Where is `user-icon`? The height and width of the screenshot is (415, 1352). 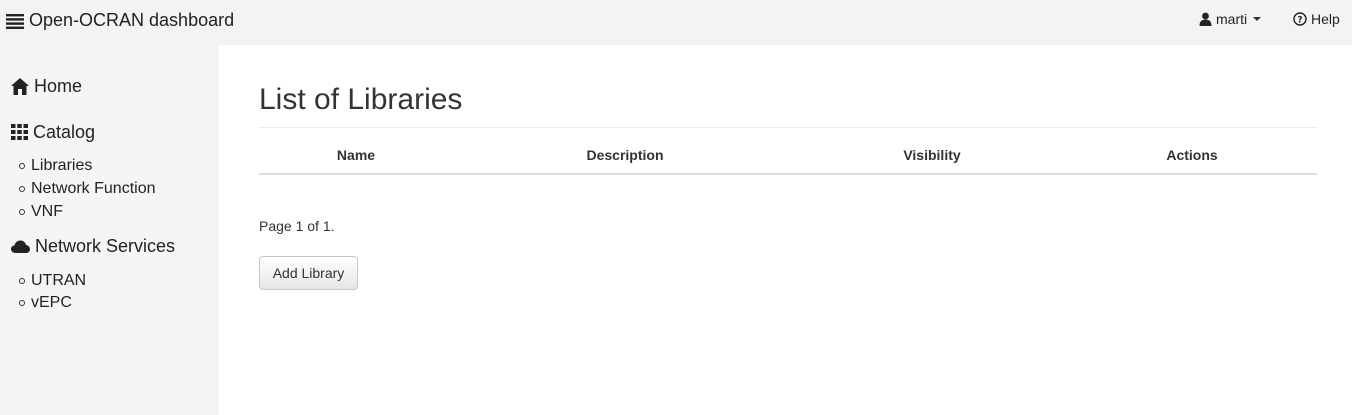 user-icon is located at coordinates (1205, 19).